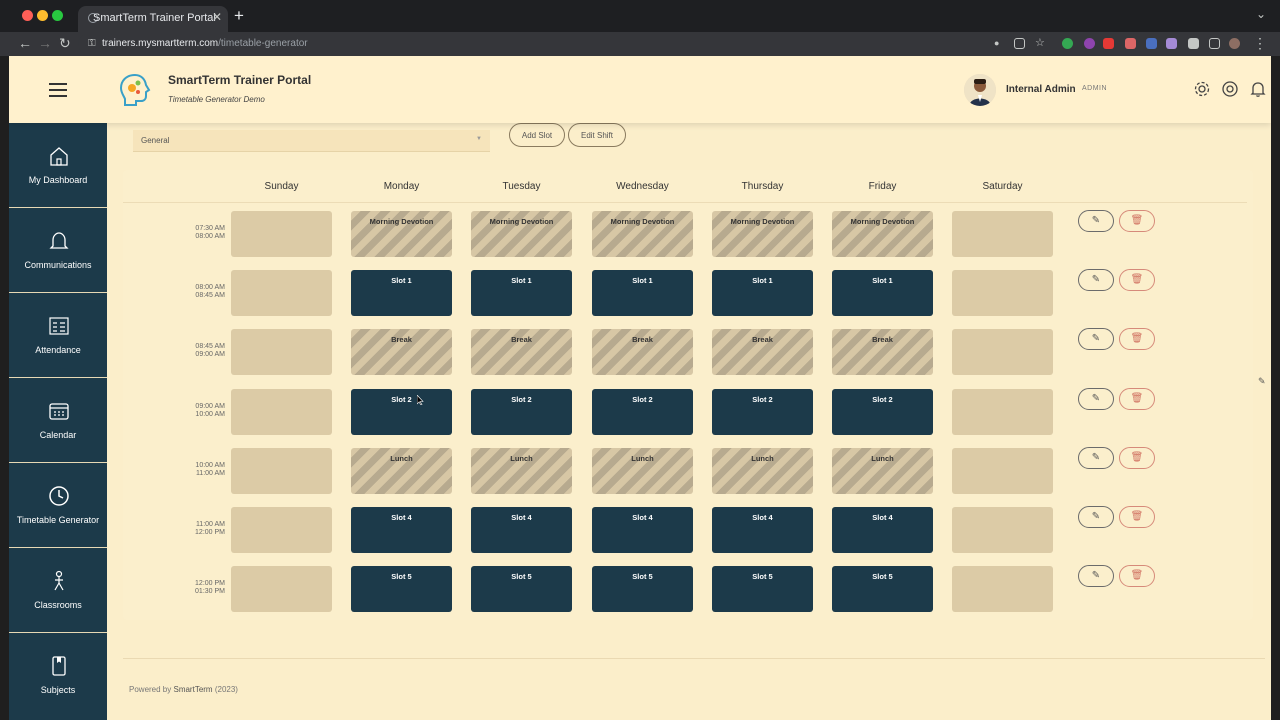 The image size is (1280, 720). I want to click on notifications-bell-icon, so click(1258, 89).